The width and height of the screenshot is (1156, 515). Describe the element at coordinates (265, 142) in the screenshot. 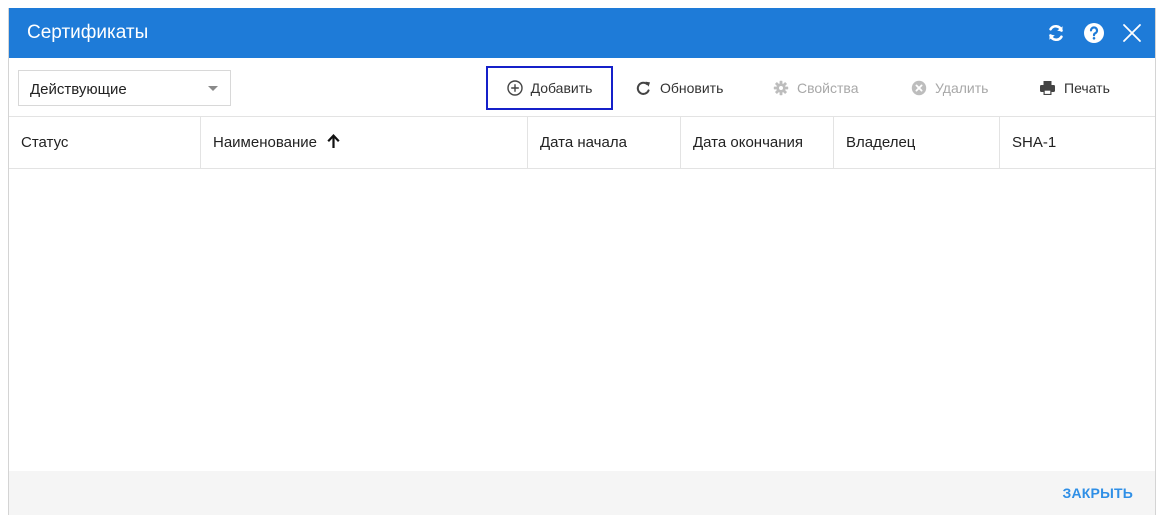

I see `column-header-name-label: Наименование` at that location.